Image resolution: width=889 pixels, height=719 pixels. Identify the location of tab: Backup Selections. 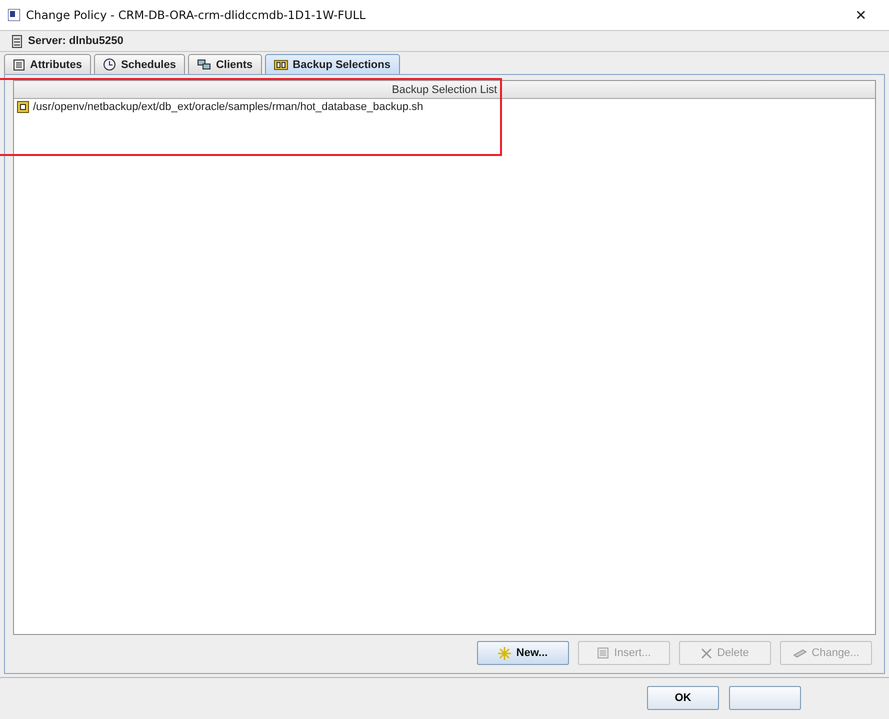
(332, 64).